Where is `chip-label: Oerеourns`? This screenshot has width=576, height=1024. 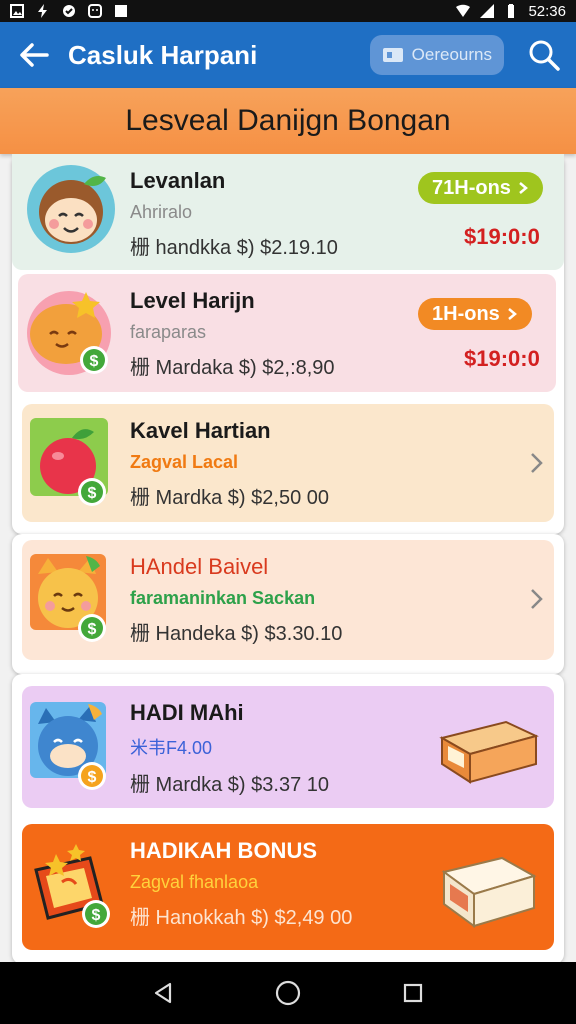 chip-label: Oerеourns is located at coordinates (451, 54).